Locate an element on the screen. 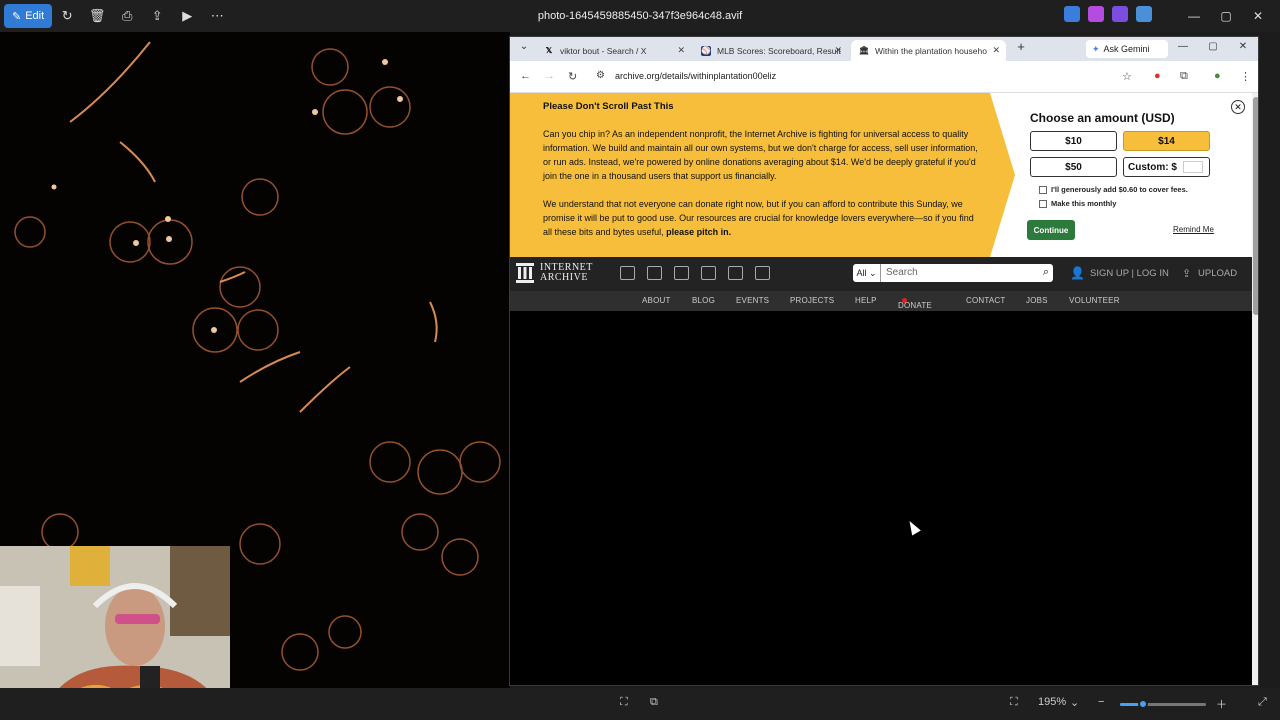 This screenshot has width=1280, height=720. search-icon: ⌕ is located at coordinates (1046, 272).